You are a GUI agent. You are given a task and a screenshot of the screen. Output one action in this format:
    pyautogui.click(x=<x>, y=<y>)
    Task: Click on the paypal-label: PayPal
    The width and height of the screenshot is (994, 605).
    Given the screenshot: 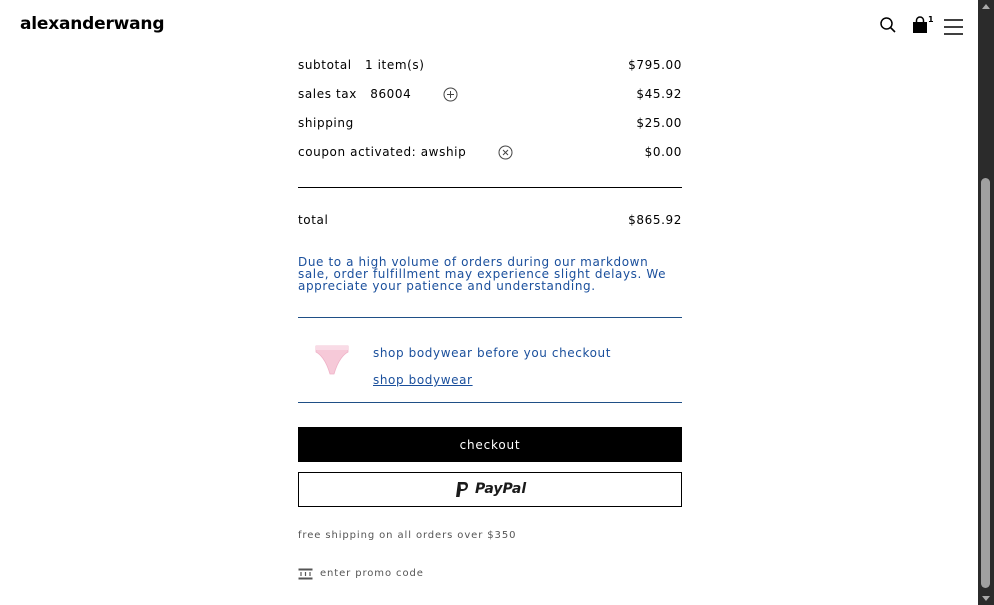 What is the action you would take?
    pyautogui.click(x=501, y=489)
    